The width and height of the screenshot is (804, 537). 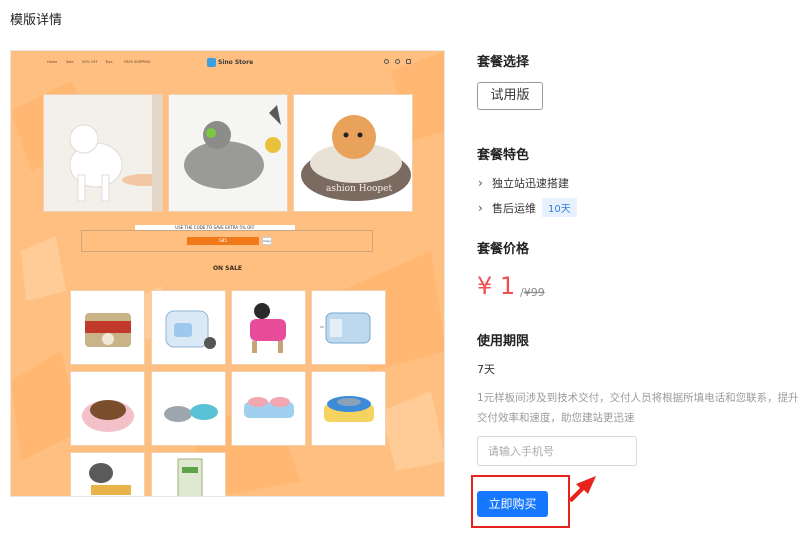 I want to click on duration-badge: 10天, so click(x=559, y=207).